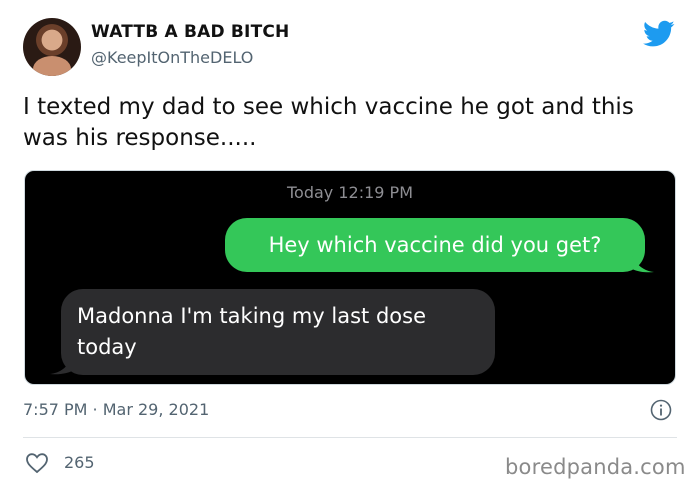 The width and height of the screenshot is (700, 490). What do you see at coordinates (172, 57) in the screenshot?
I see `author-handle: @KeepItOnTheDELO` at bounding box center [172, 57].